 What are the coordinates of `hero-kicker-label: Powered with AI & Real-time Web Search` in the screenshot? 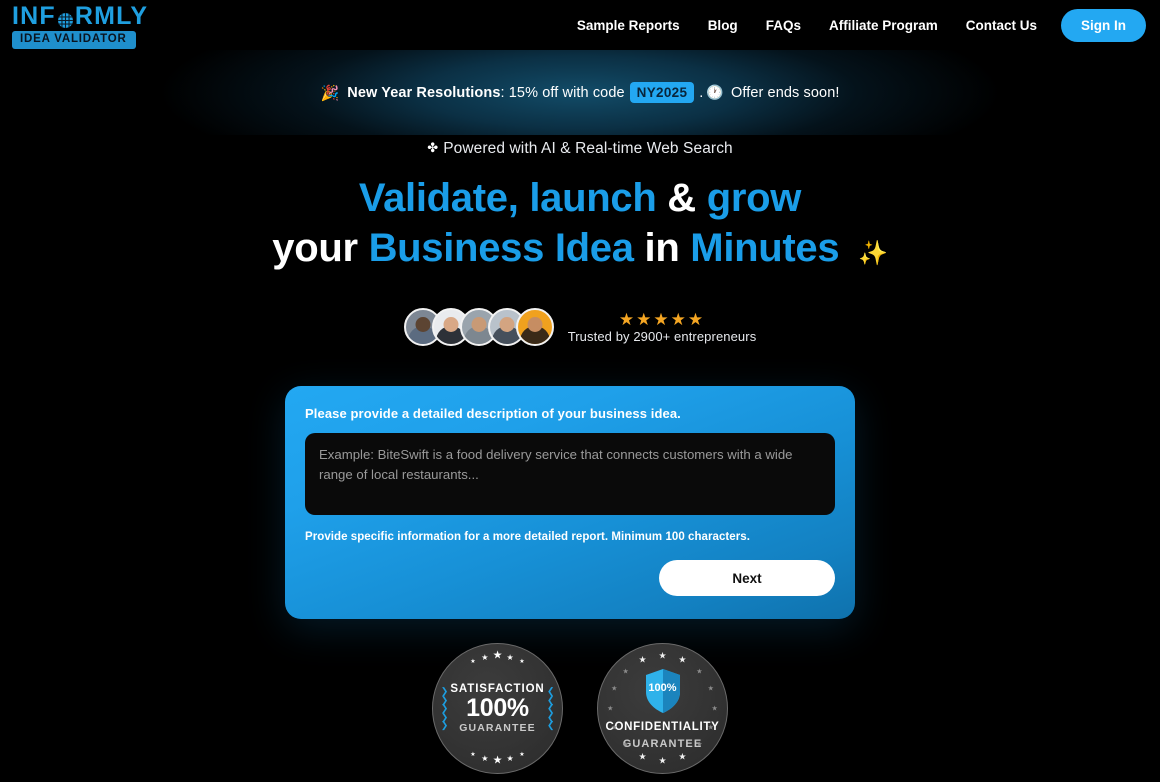 It's located at (588, 148).